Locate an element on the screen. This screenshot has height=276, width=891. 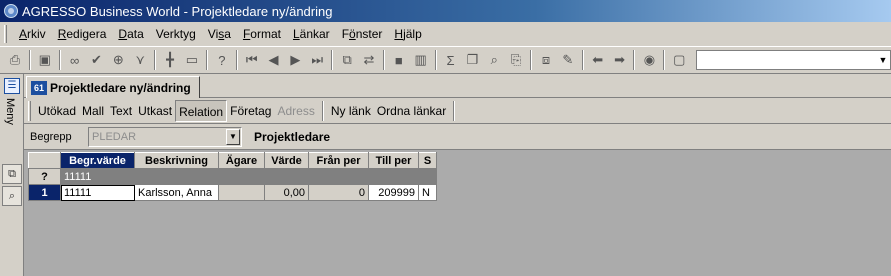
actionbar-separator is located at coordinates (454, 110).